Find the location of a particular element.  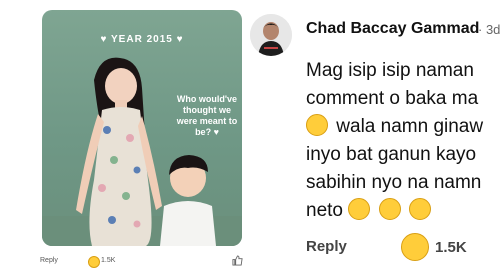

thinking-face-icon is located at coordinates (317, 124).